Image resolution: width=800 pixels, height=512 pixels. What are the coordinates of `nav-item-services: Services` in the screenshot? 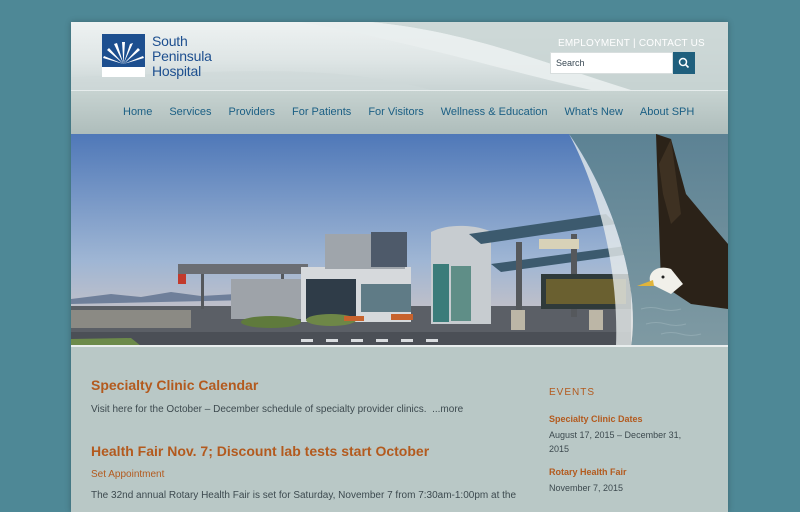 It's located at (190, 112).